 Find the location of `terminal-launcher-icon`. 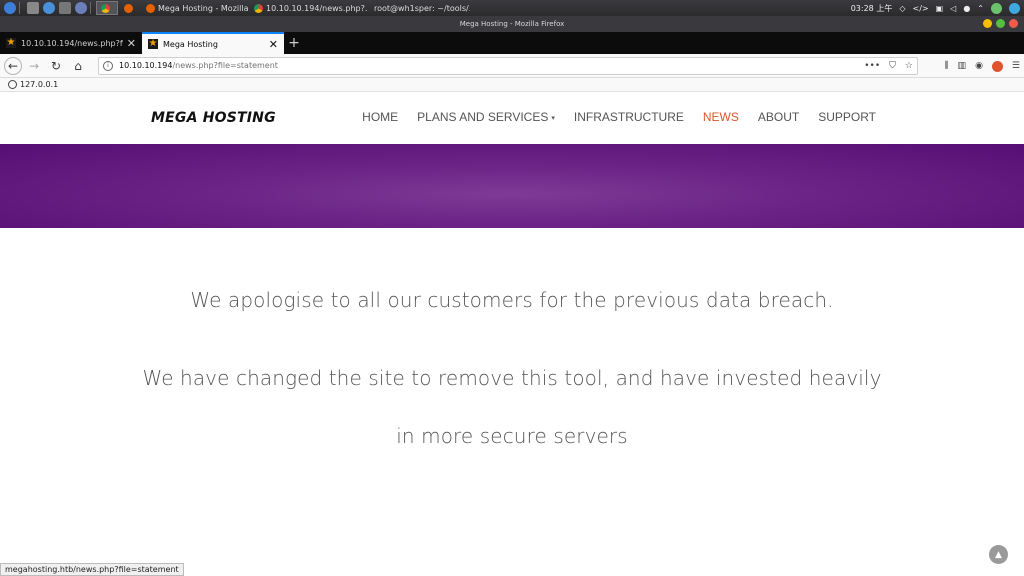

terminal-launcher-icon is located at coordinates (33, 8).